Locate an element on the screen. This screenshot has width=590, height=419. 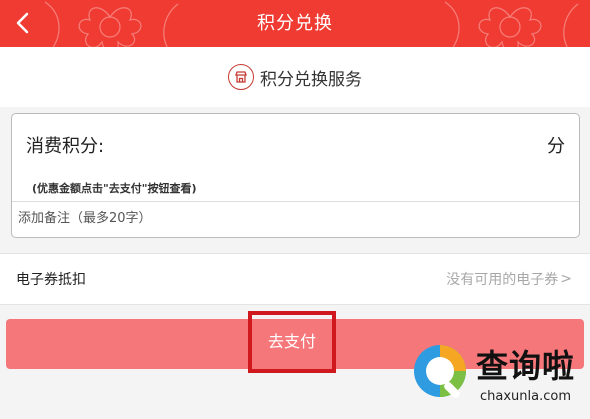
page-title: 积分兑换 is located at coordinates (295, 23).